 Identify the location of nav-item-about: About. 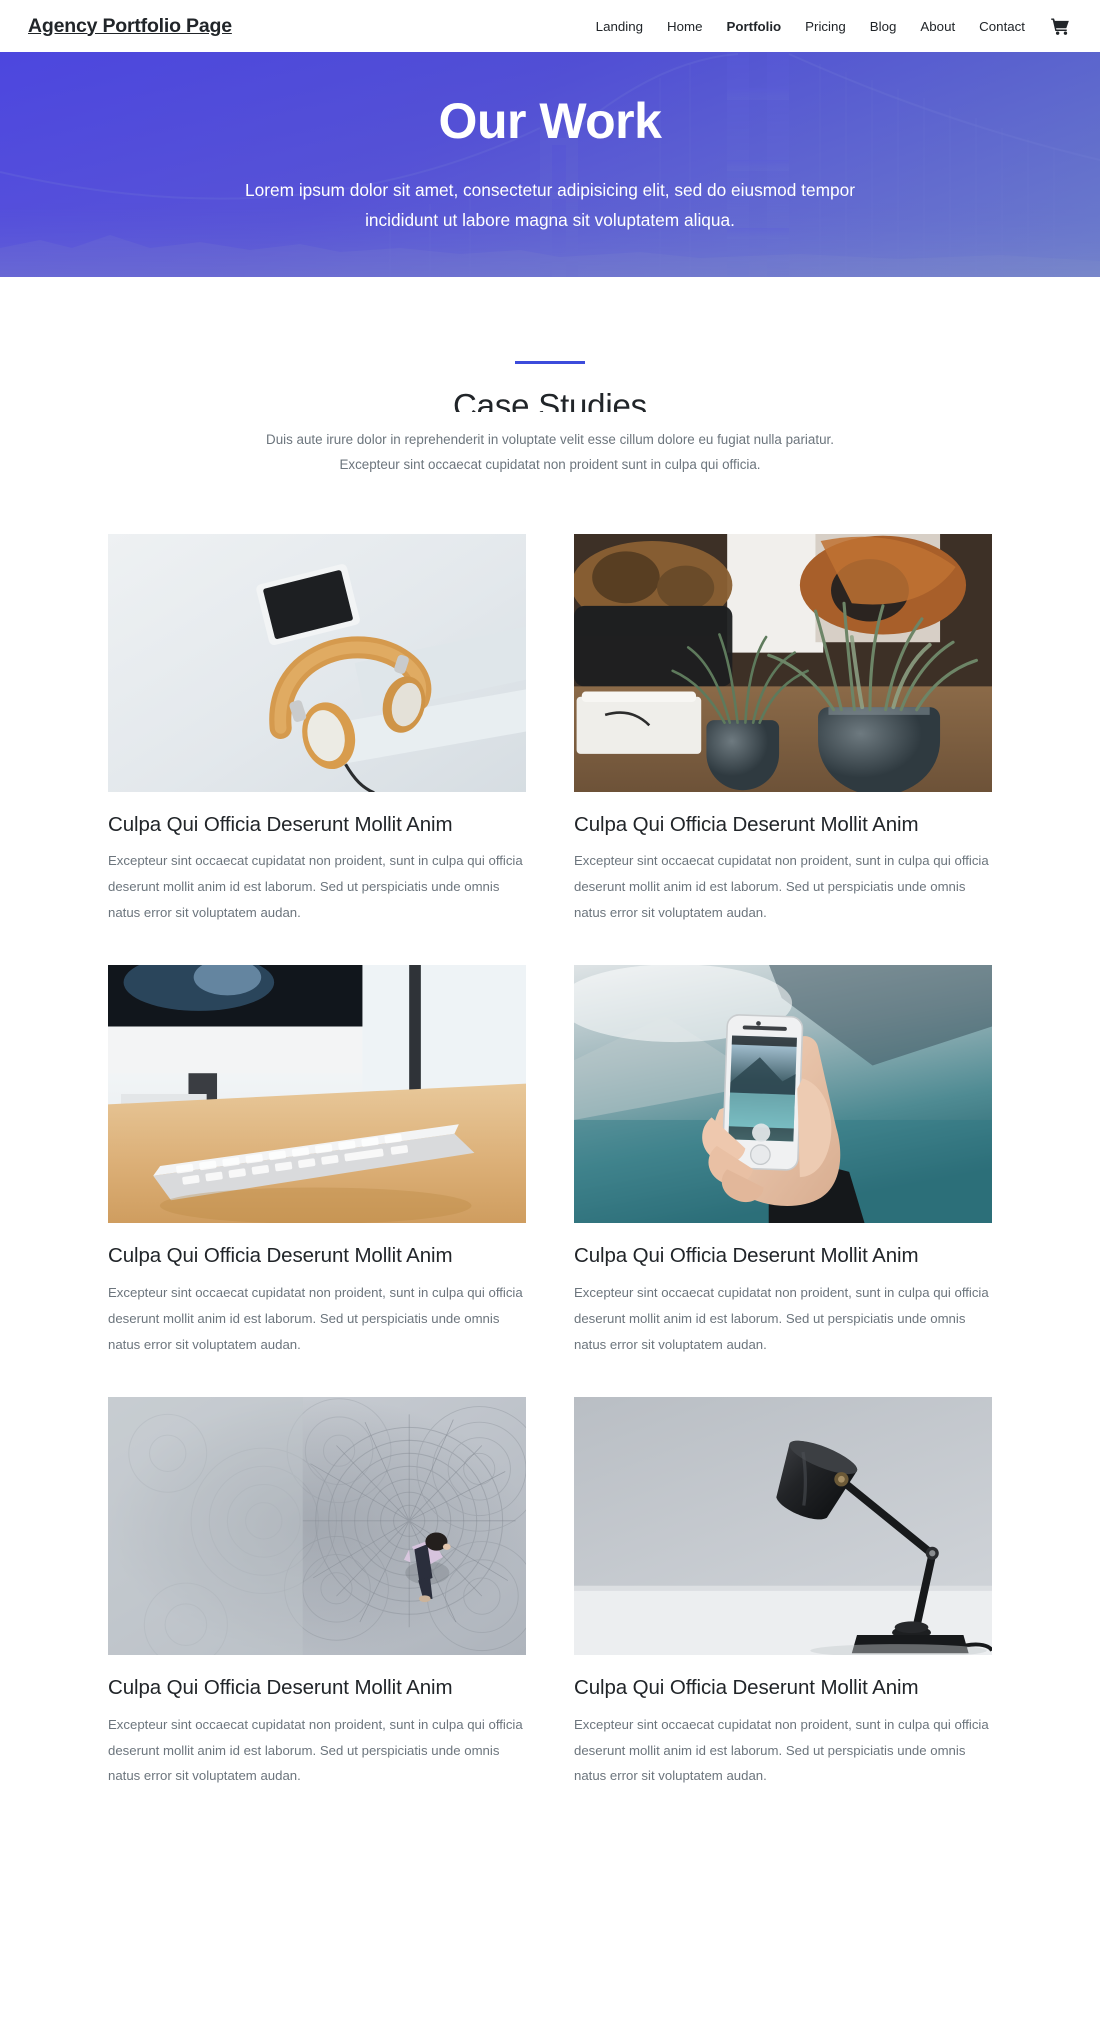
(937, 26).